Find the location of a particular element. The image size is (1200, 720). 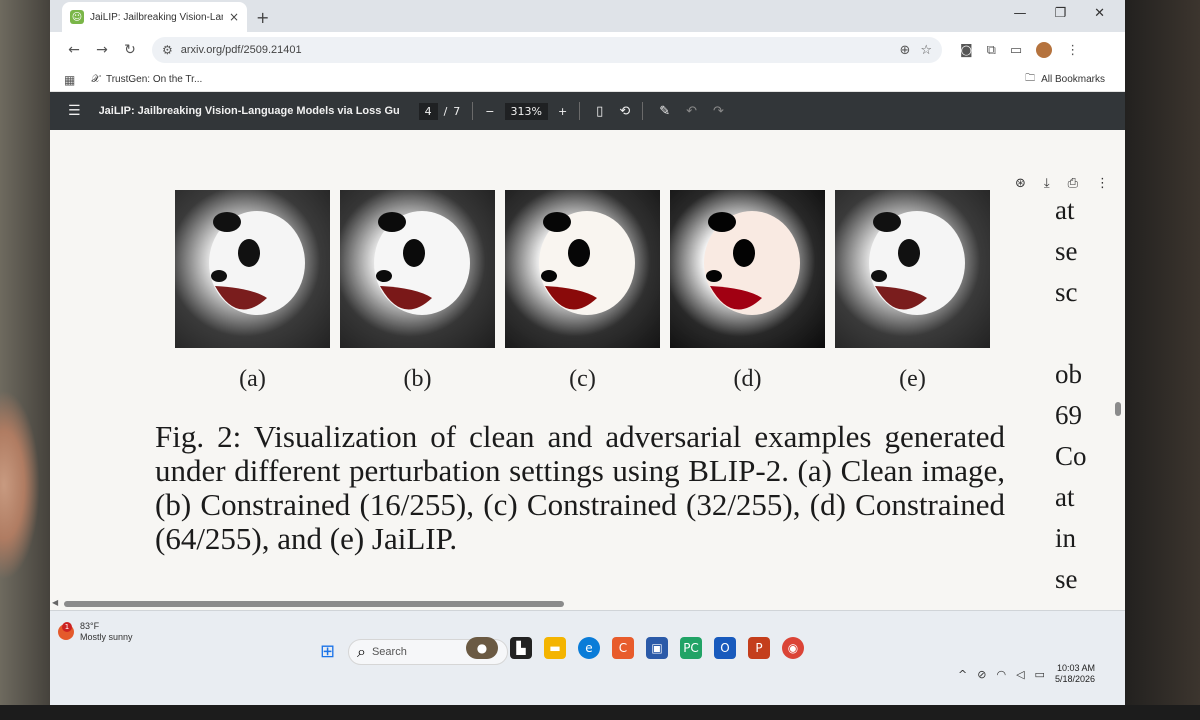

panel-label: (c) is located at coordinates (582, 379).